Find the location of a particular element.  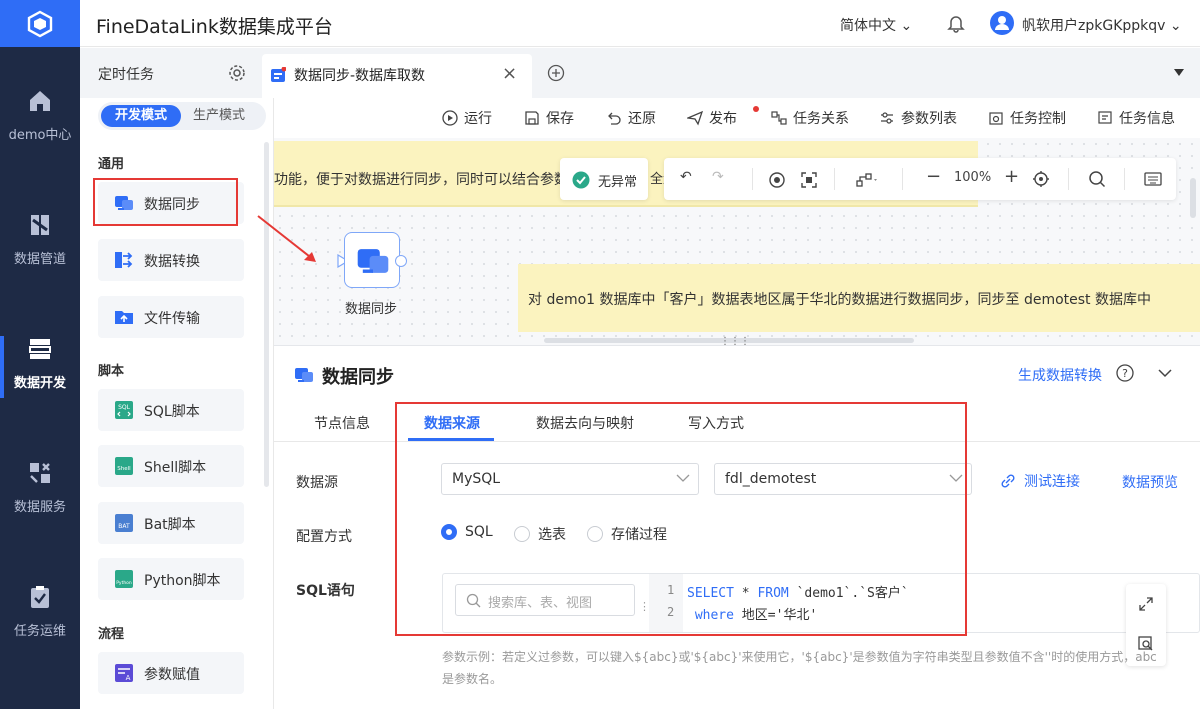

tab-scheduled: 定时任务 is located at coordinates (169, 73).